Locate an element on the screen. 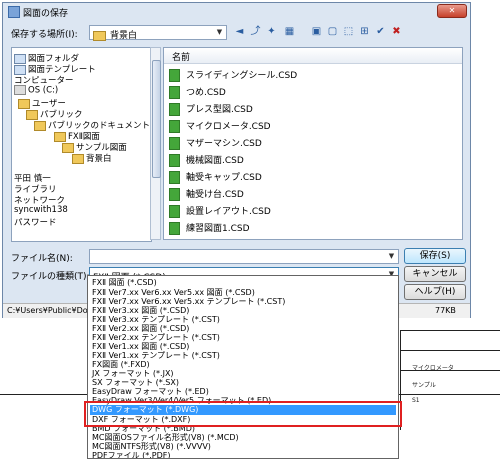 This screenshot has height=459, width=500. view-menu-icon: ▦ is located at coordinates (289, 32).